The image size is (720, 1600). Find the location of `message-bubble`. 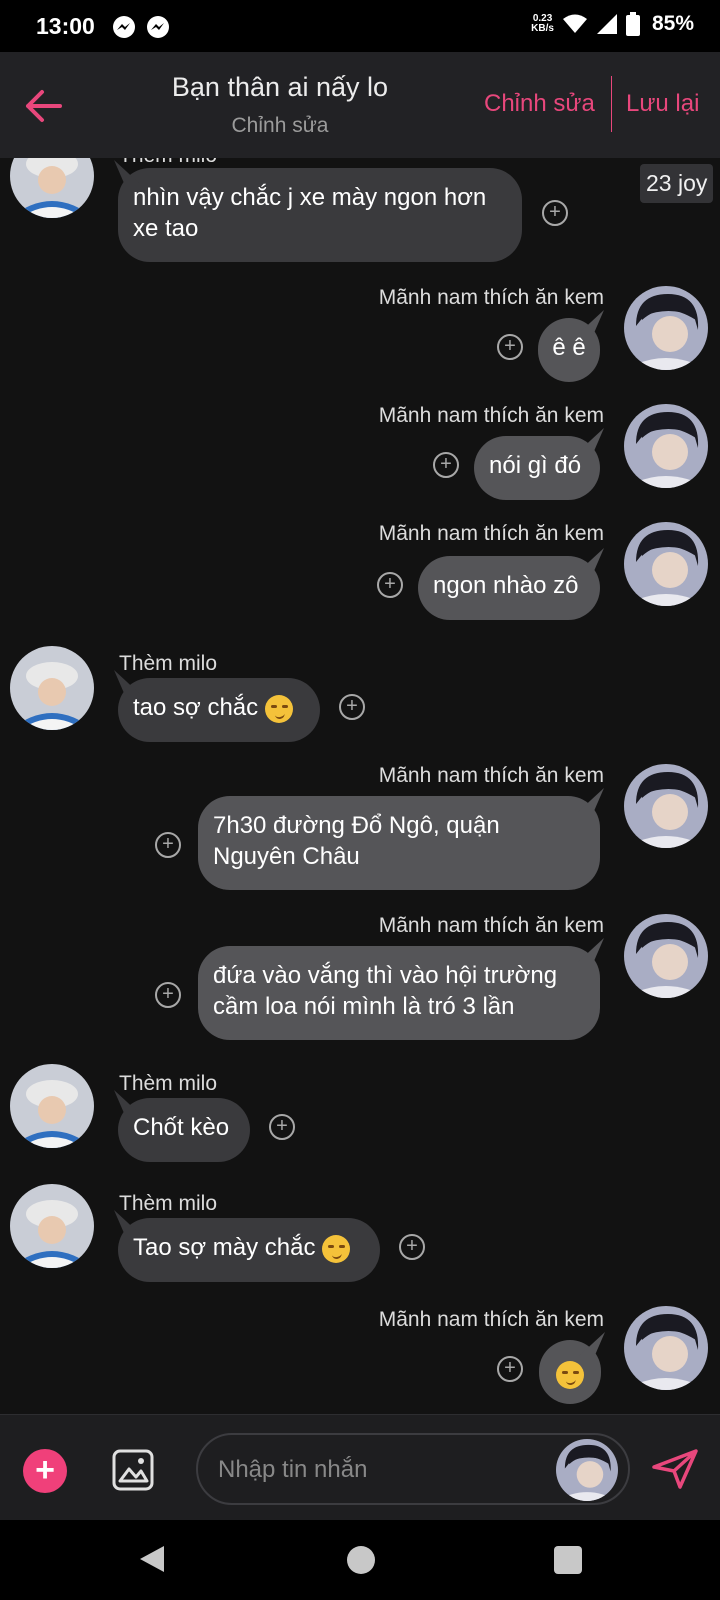

message-bubble is located at coordinates (570, 1372).